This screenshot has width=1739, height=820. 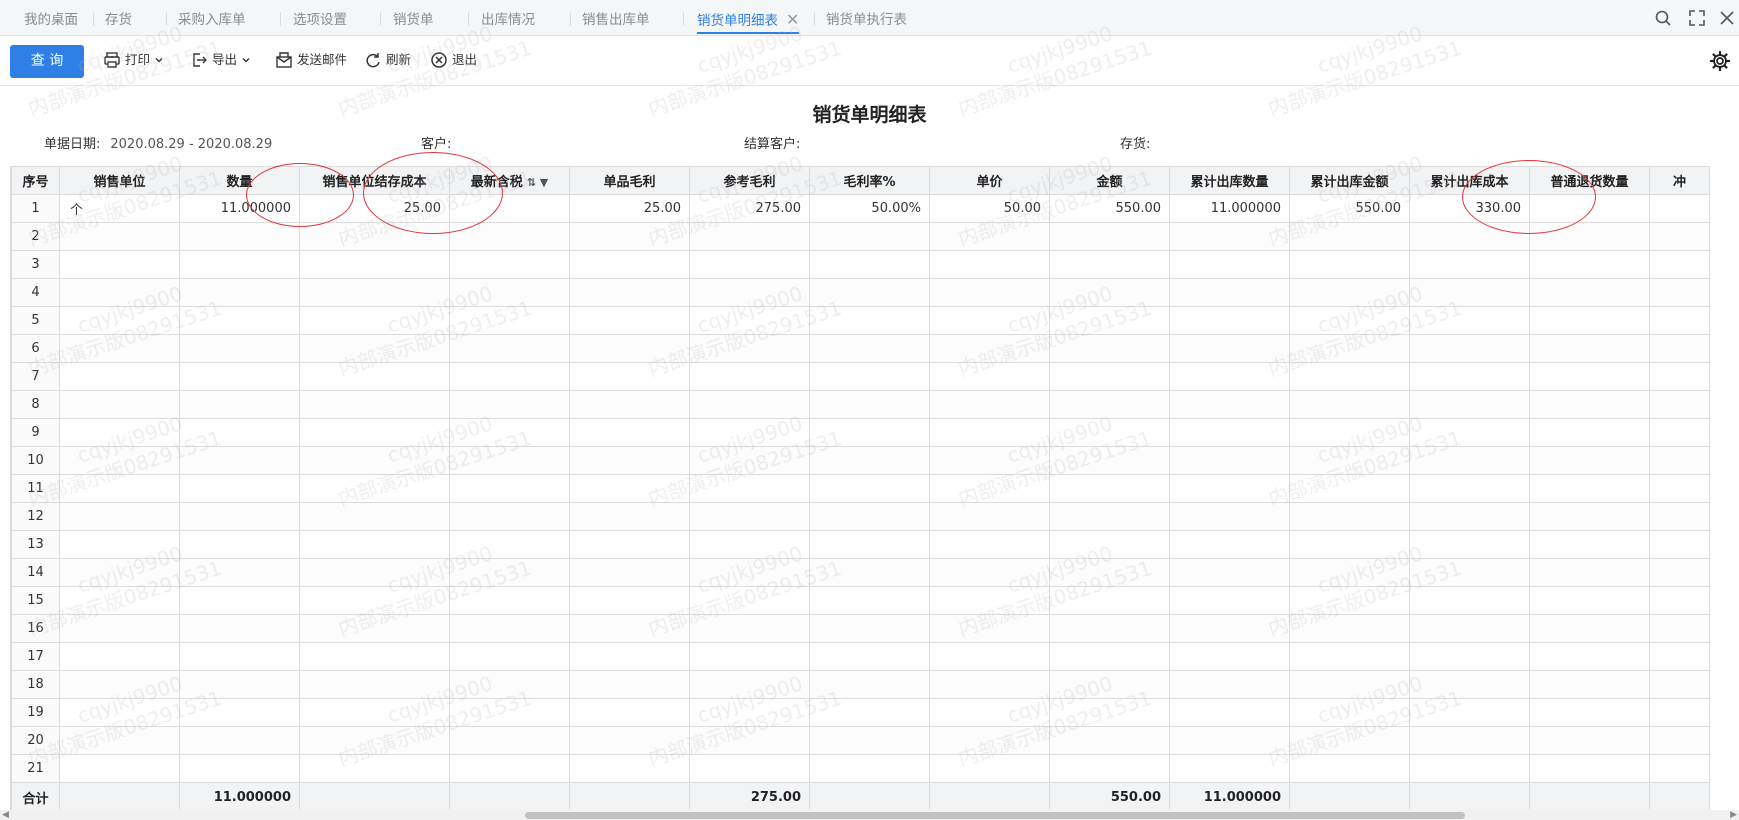 What do you see at coordinates (5, 815) in the screenshot?
I see `scroll-left-arrow-icon: ◀` at bounding box center [5, 815].